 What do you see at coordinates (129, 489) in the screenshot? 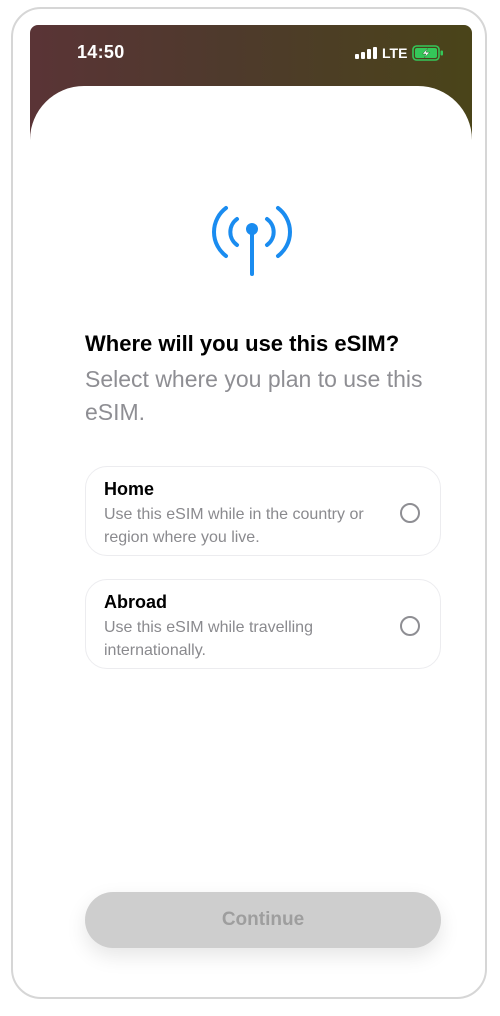
I see `option-home-title: Home` at bounding box center [129, 489].